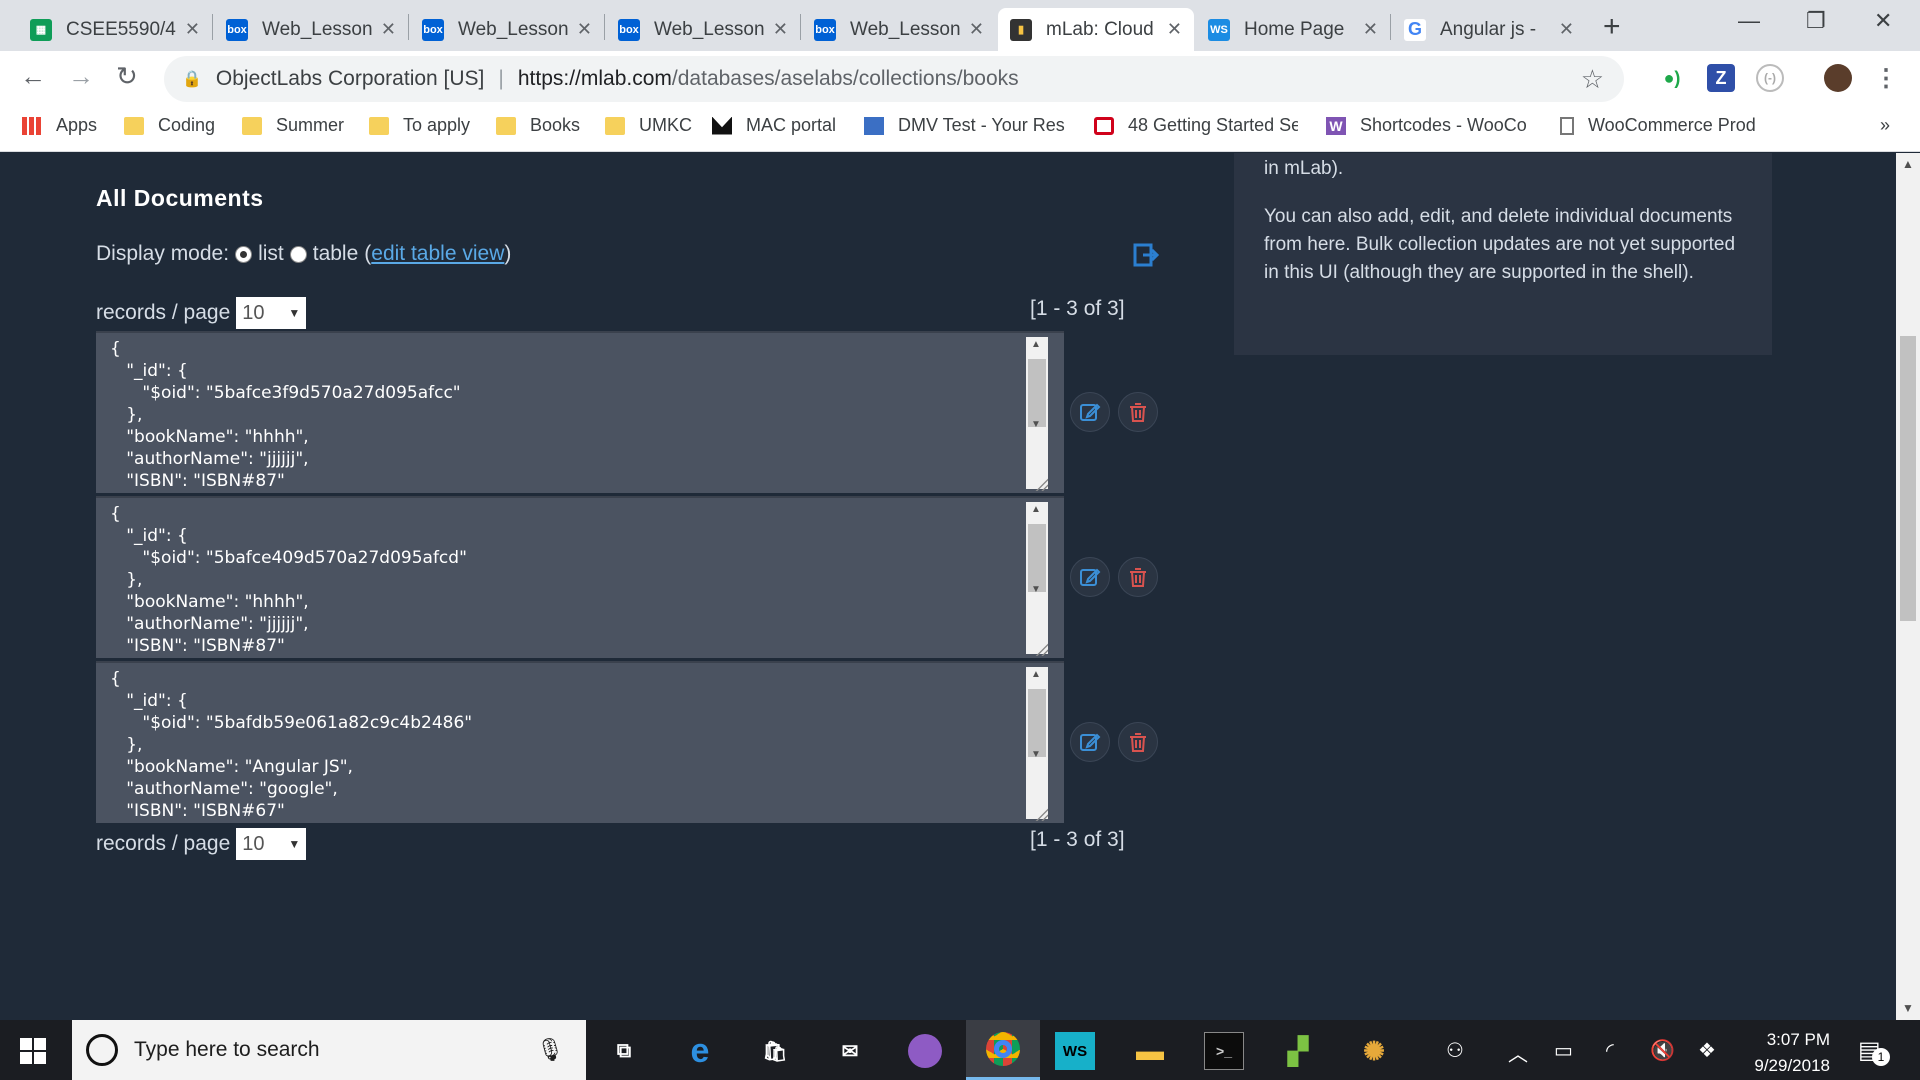 This screenshot has height=1080, width=1920. What do you see at coordinates (1874, 1051) in the screenshot?
I see `action-center-icon: ▤ 1` at bounding box center [1874, 1051].